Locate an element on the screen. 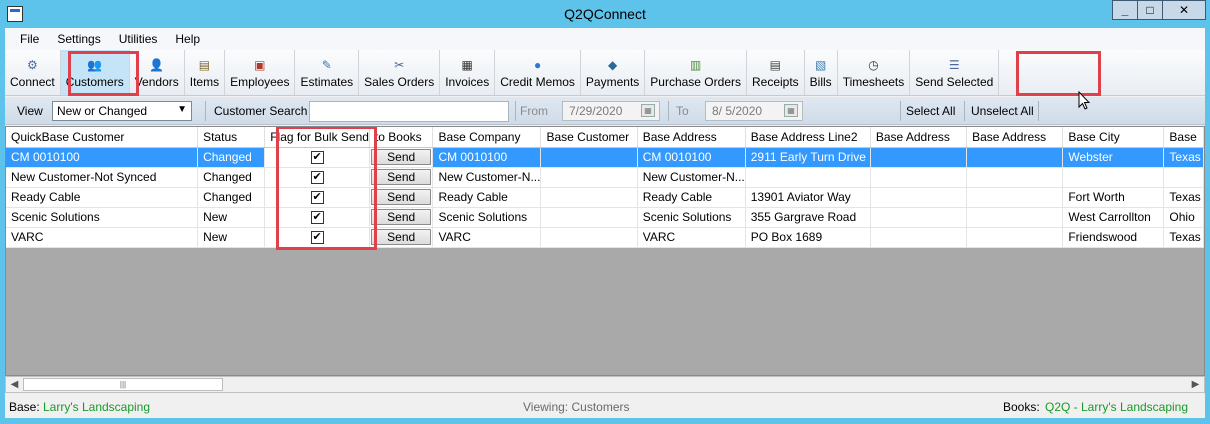 The image size is (1210, 424). customer-search-input is located at coordinates (409, 111).